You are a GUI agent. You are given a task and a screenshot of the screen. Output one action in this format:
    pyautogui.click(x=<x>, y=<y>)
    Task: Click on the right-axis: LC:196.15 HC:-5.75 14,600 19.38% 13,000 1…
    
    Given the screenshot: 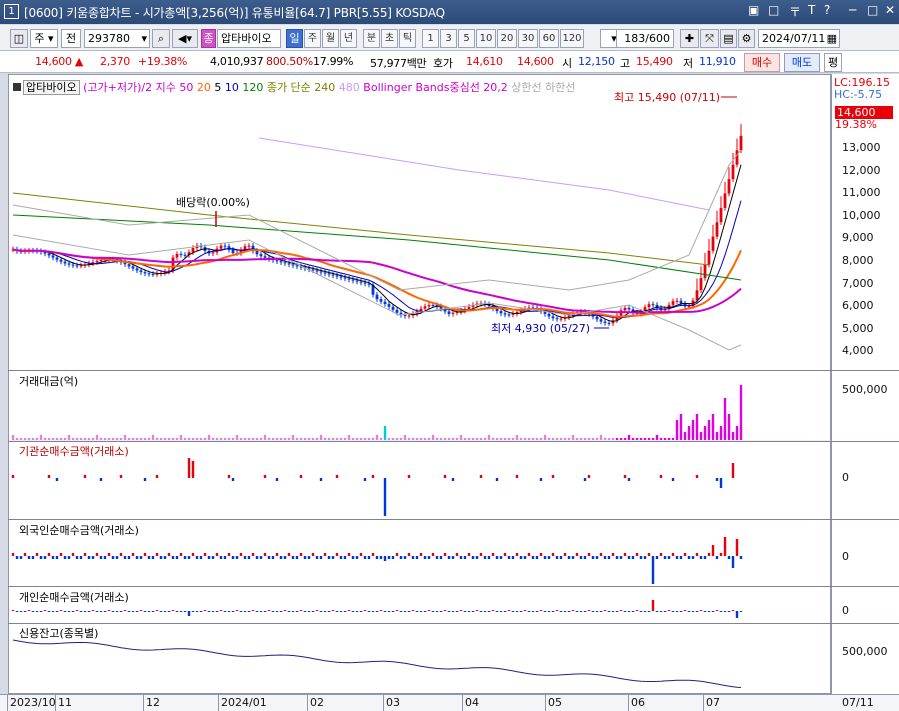 What is the action you would take?
    pyautogui.click(x=865, y=384)
    